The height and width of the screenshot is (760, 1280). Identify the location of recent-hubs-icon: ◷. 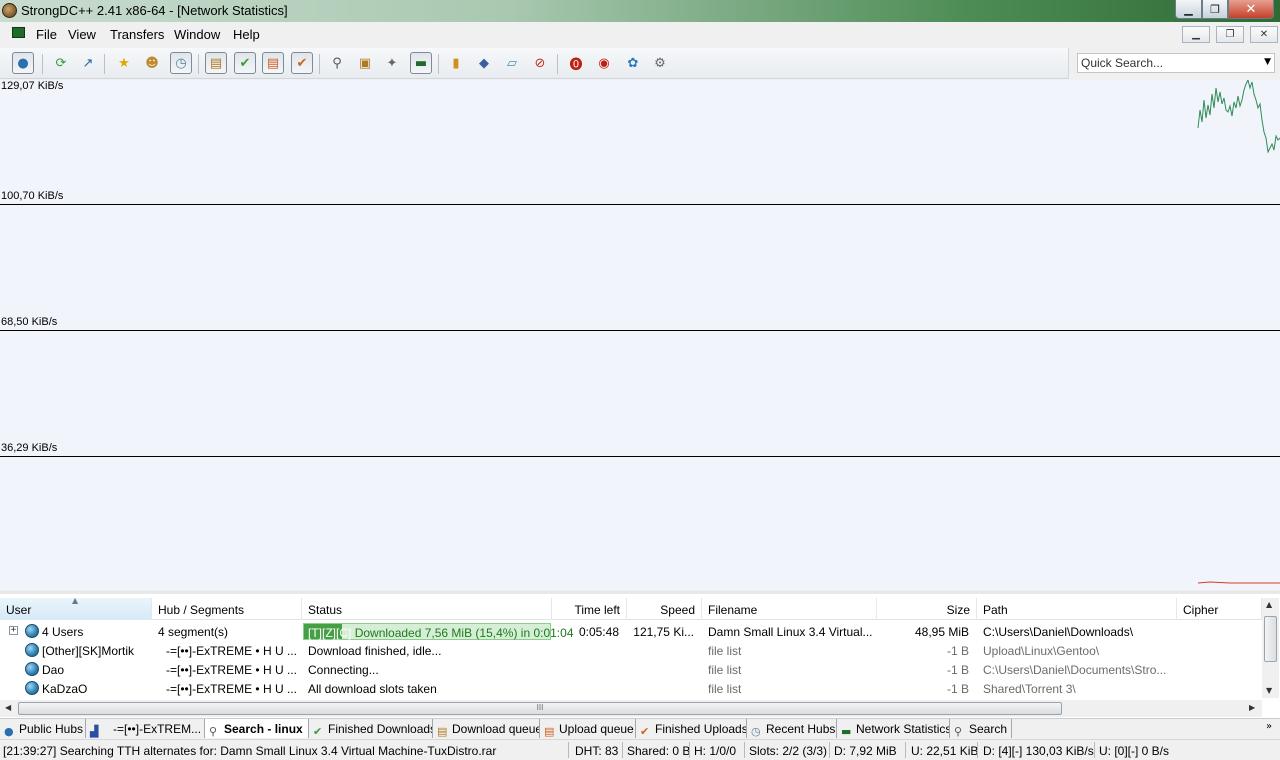
(181, 63).